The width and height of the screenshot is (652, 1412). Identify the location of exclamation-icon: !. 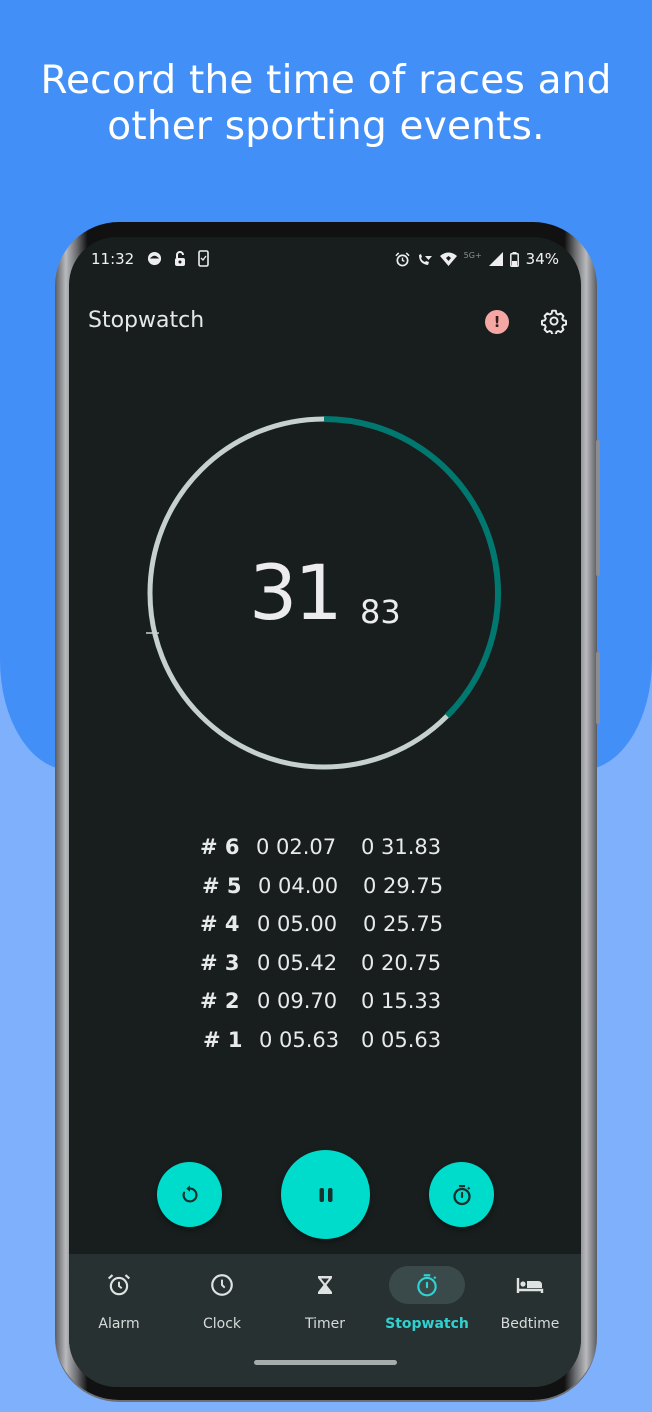
(497, 322).